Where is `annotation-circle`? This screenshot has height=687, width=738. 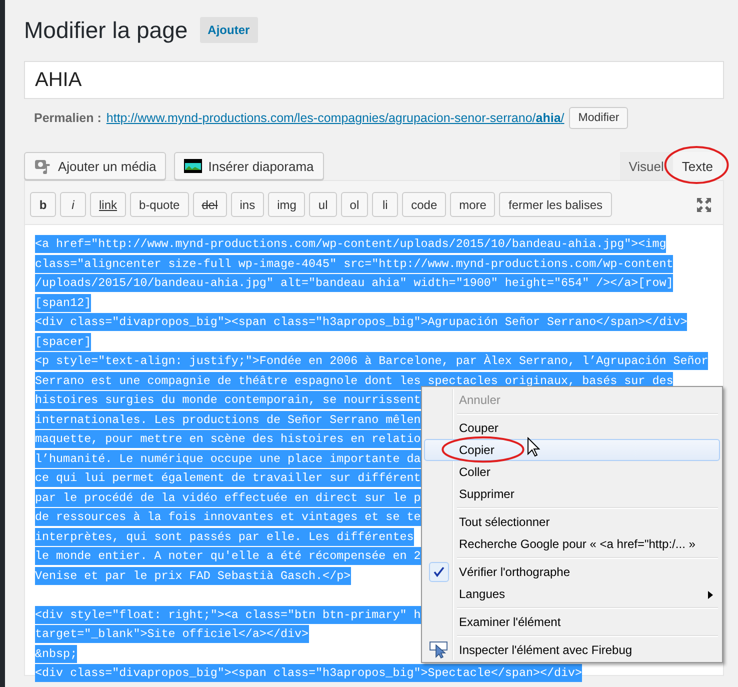
annotation-circle is located at coordinates (696, 165).